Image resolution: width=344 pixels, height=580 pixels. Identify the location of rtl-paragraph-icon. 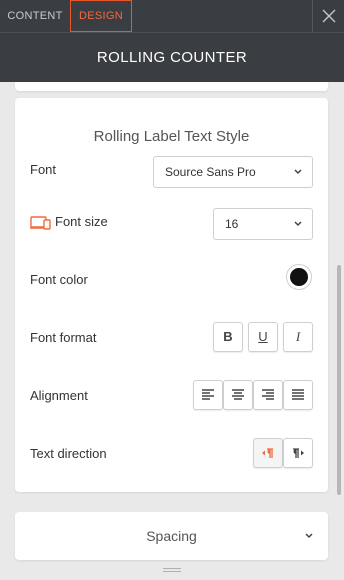
(267, 453).